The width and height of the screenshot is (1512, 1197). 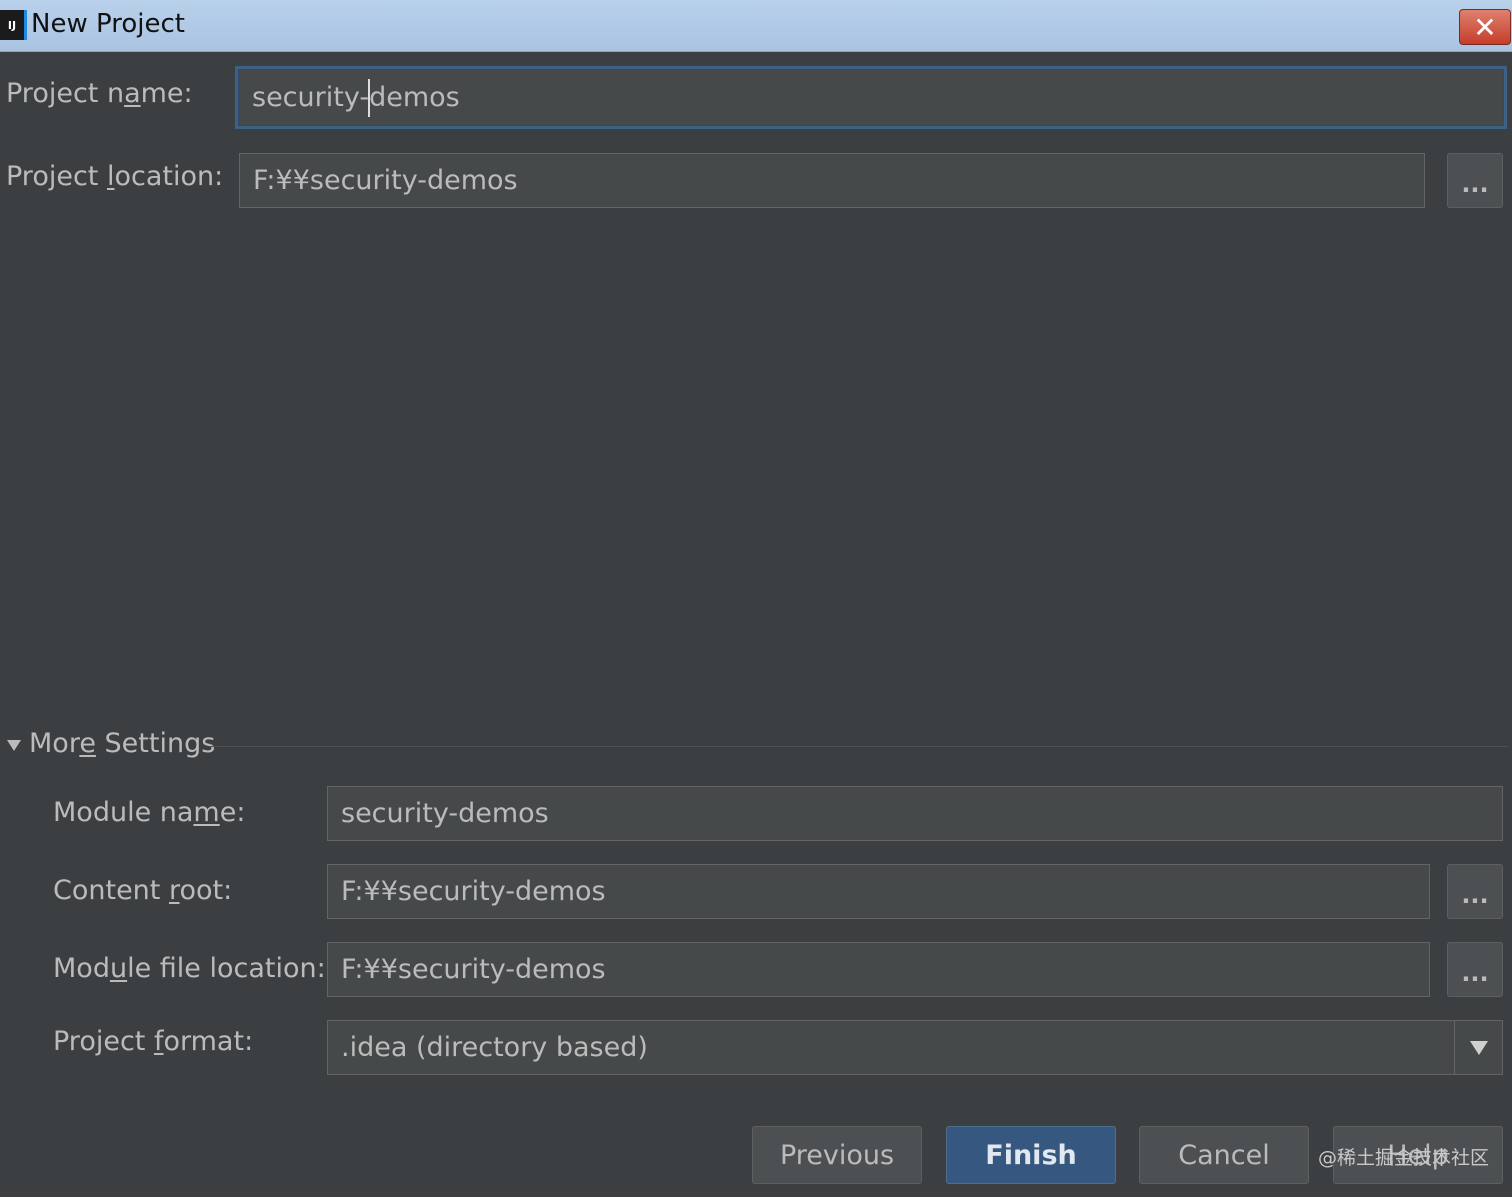 I want to click on module-name-label: Module name:, so click(x=149, y=812).